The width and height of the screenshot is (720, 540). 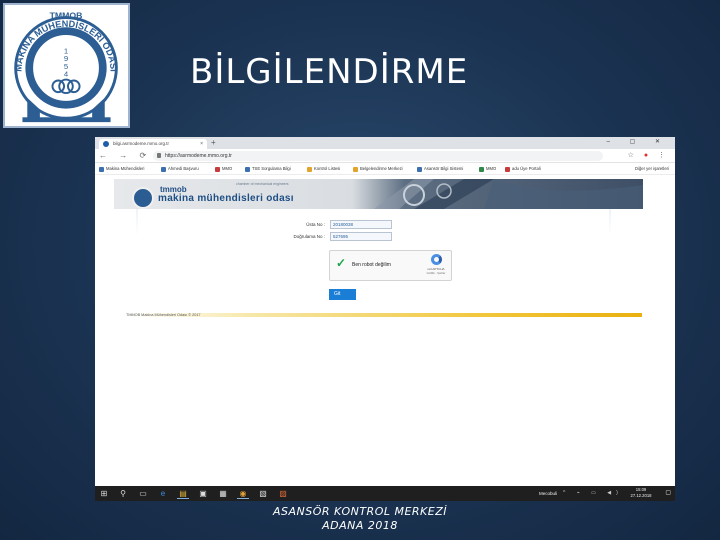 I want to click on store-icon: ▣, so click(x=203, y=493).